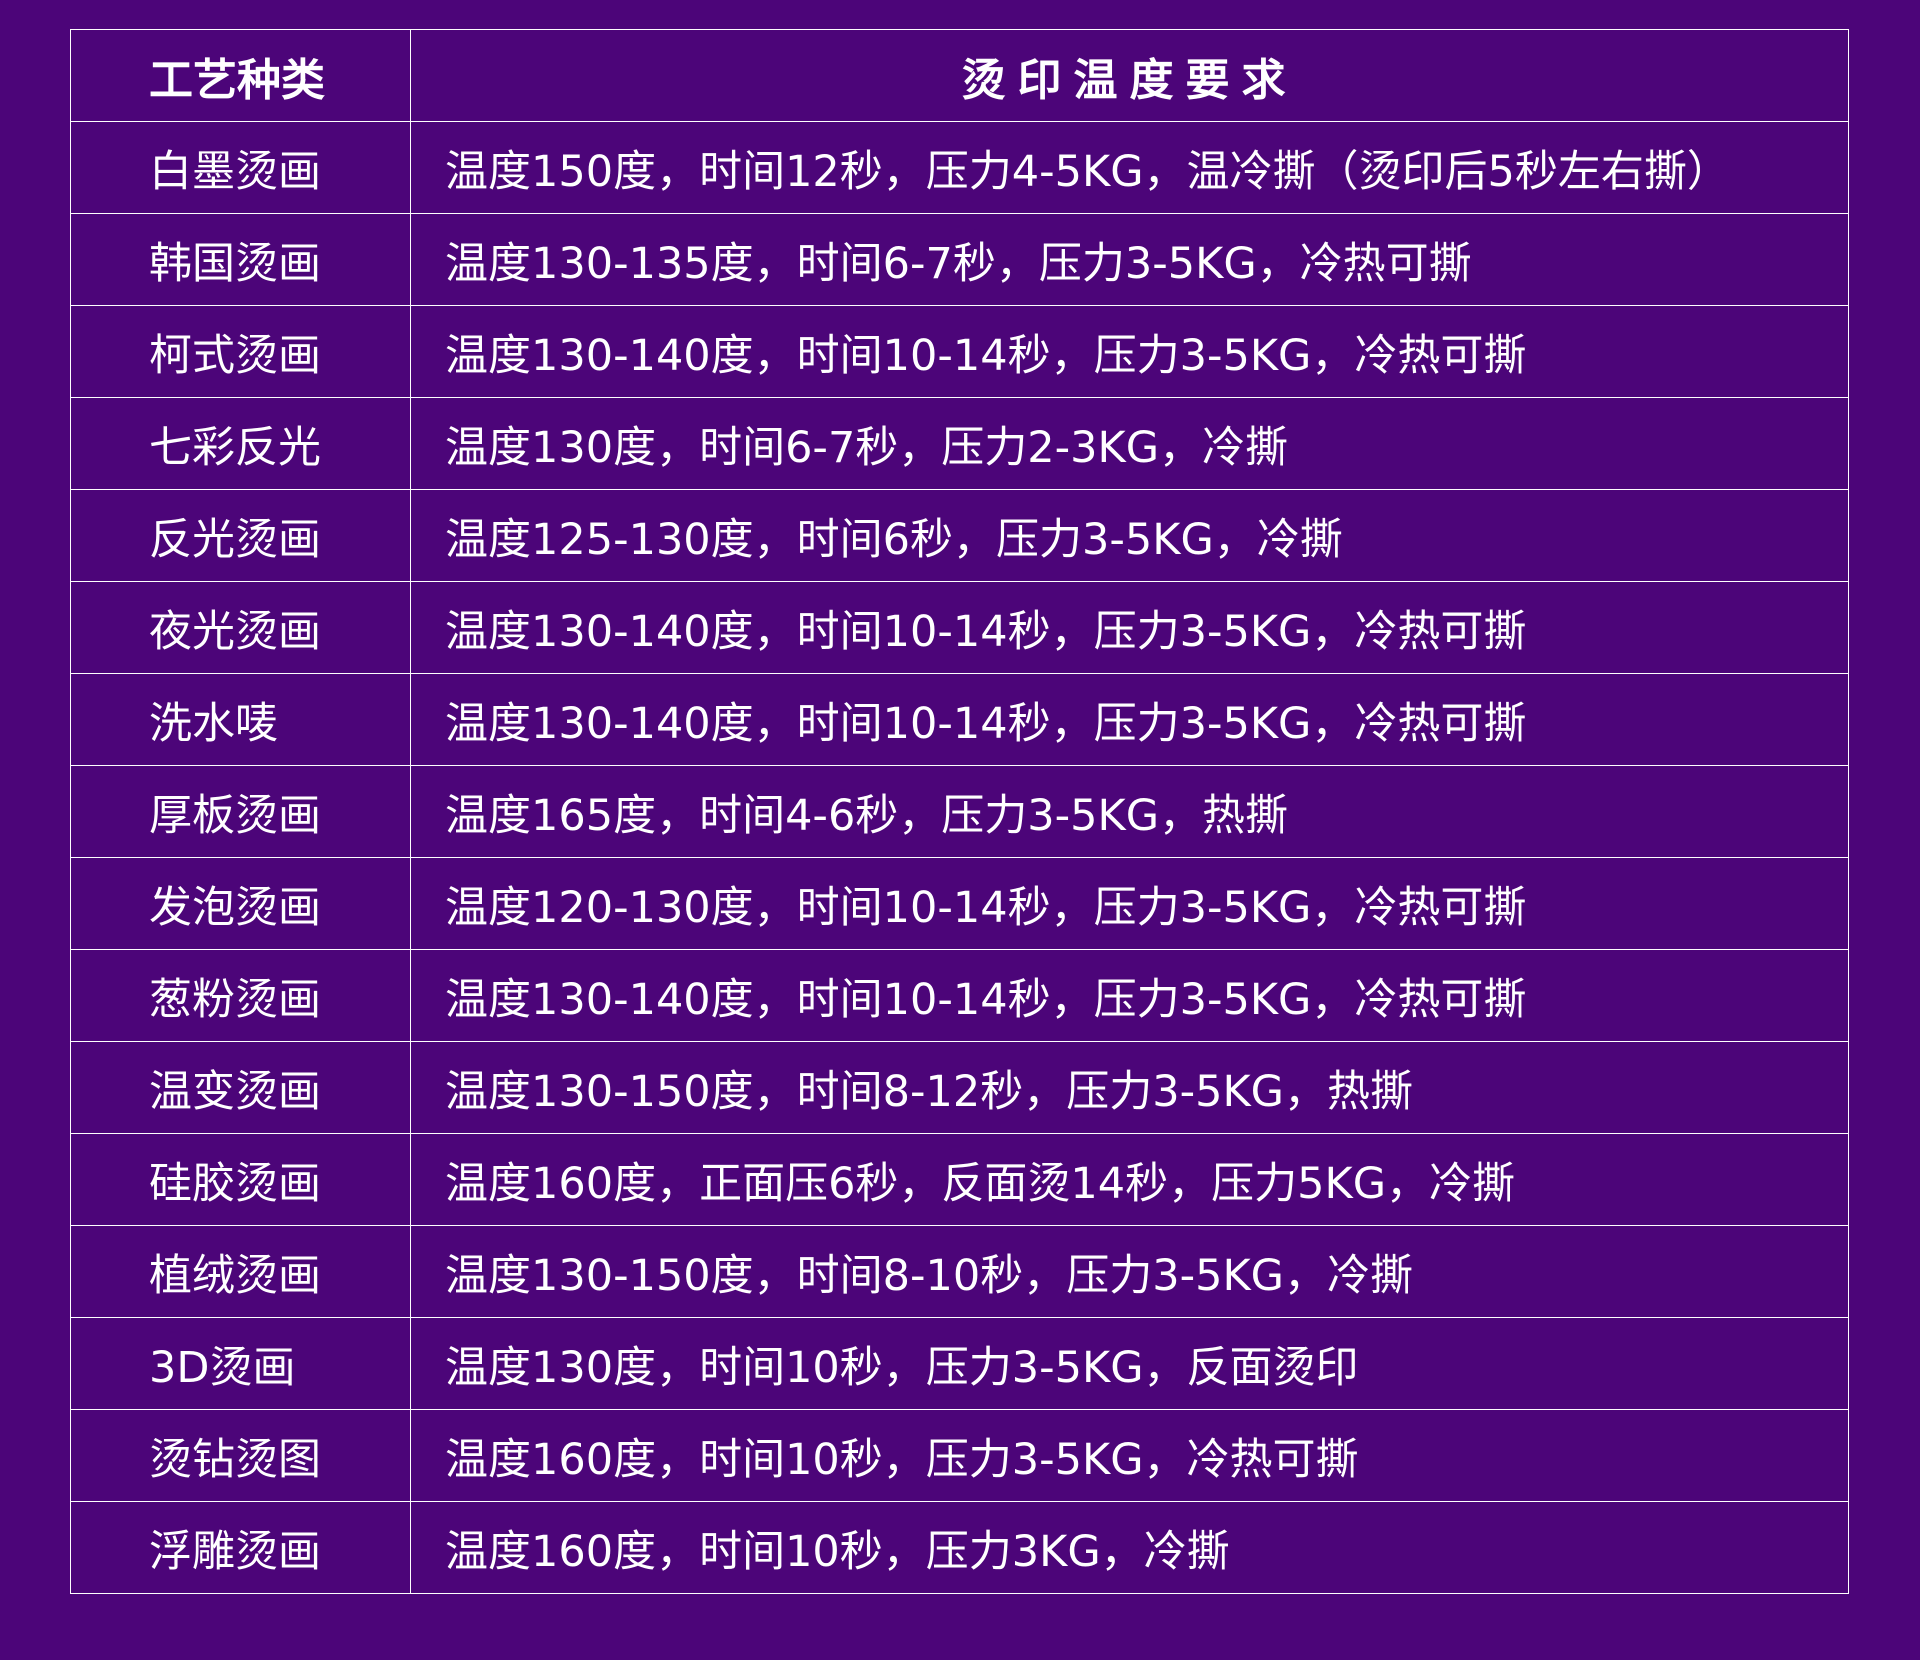 The height and width of the screenshot is (1660, 1920). I want to click on table-row: 七彩反光 温度130度，时间6-7秒，压力2-3KG，冷撕, so click(959, 443).